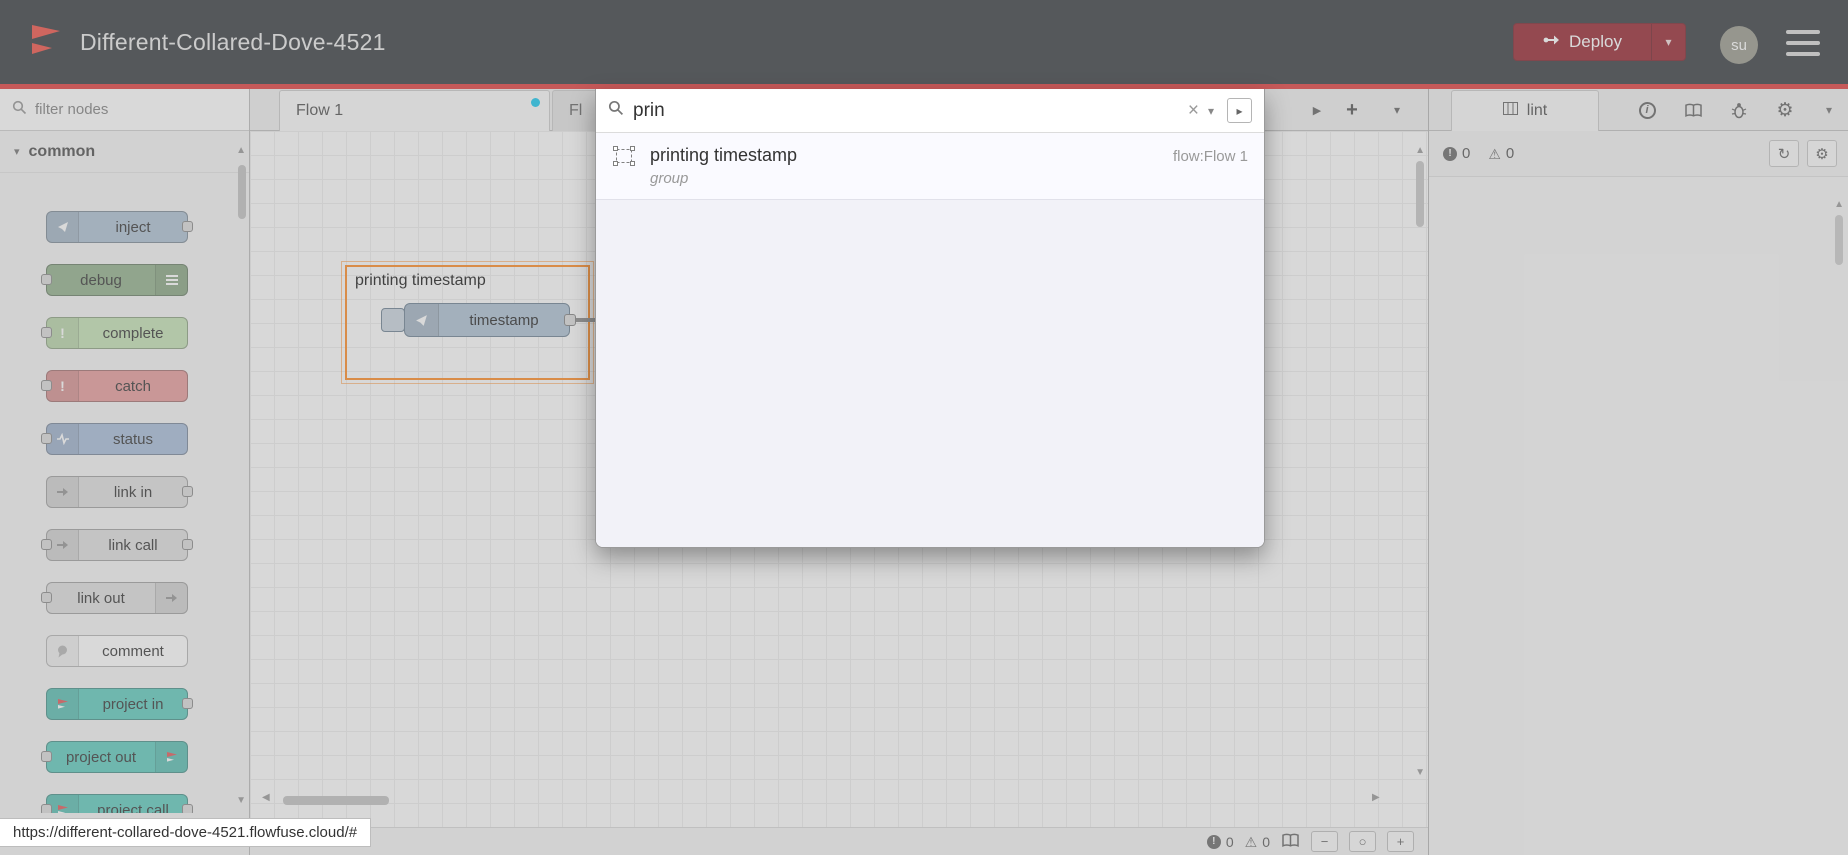  What do you see at coordinates (949, 166) in the screenshot?
I see `search-result-body: printing timestamp flow:Flow 1 group` at bounding box center [949, 166].